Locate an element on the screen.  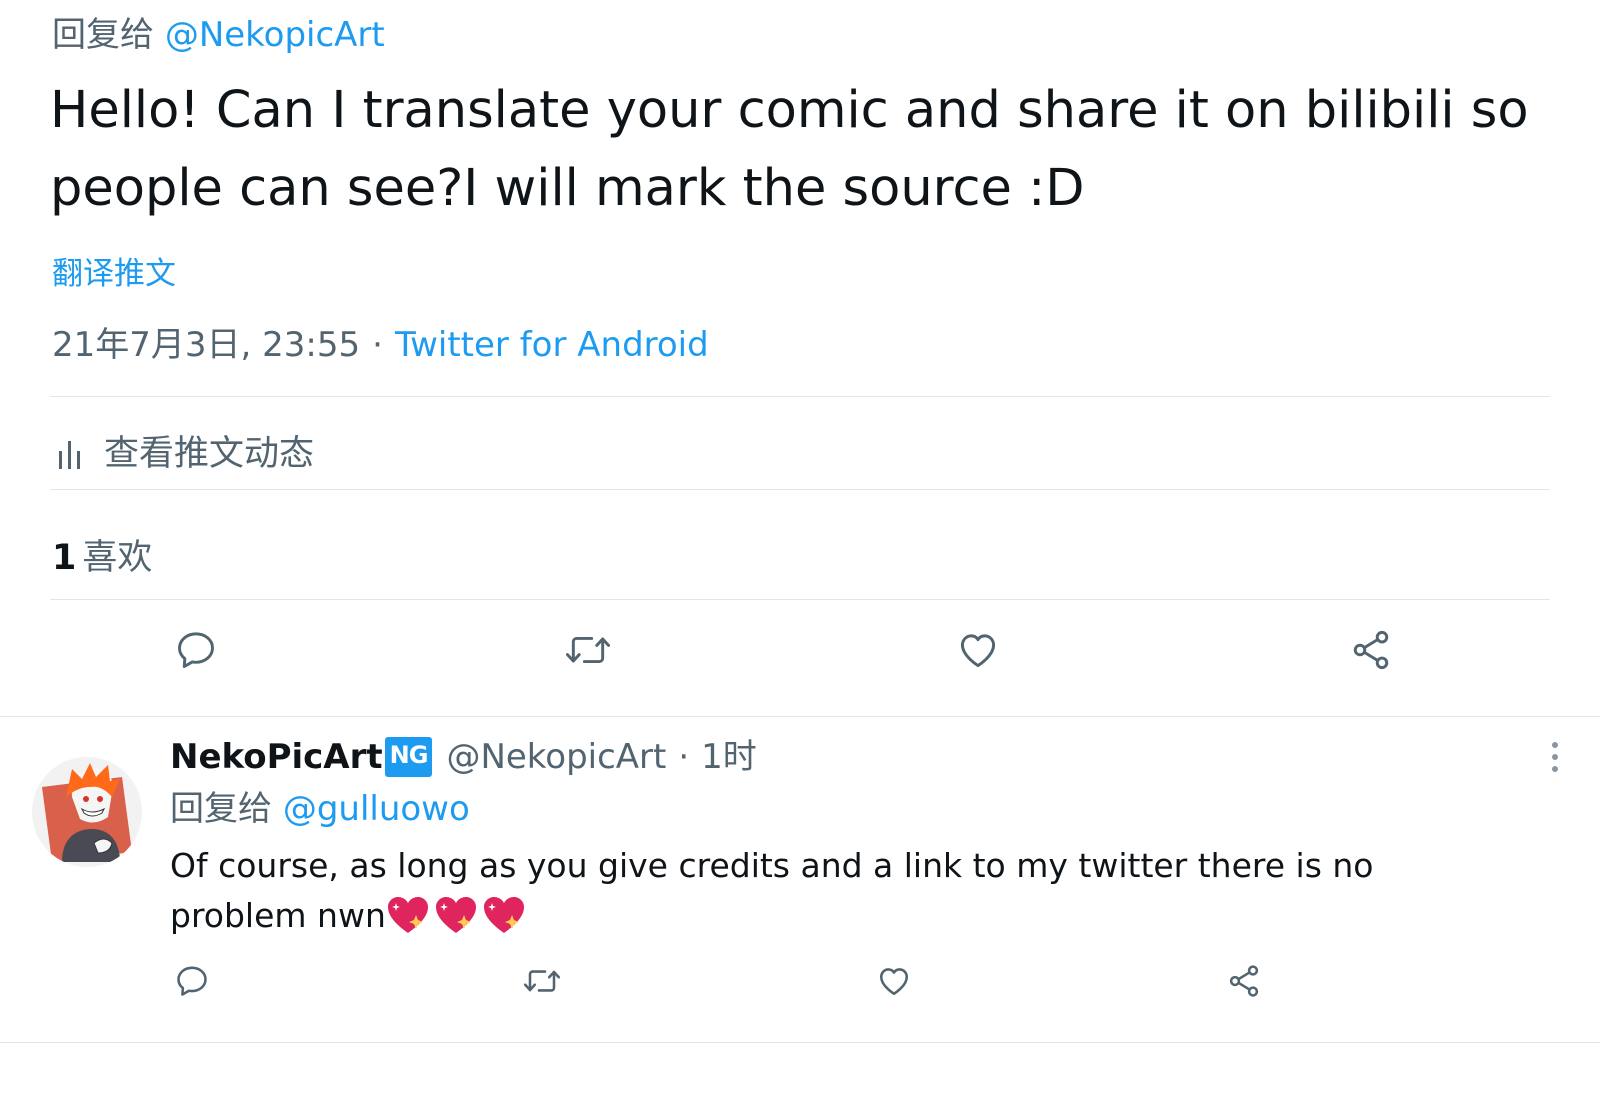
reply-context: 回复给 @gulluowo is located at coordinates (320, 809).